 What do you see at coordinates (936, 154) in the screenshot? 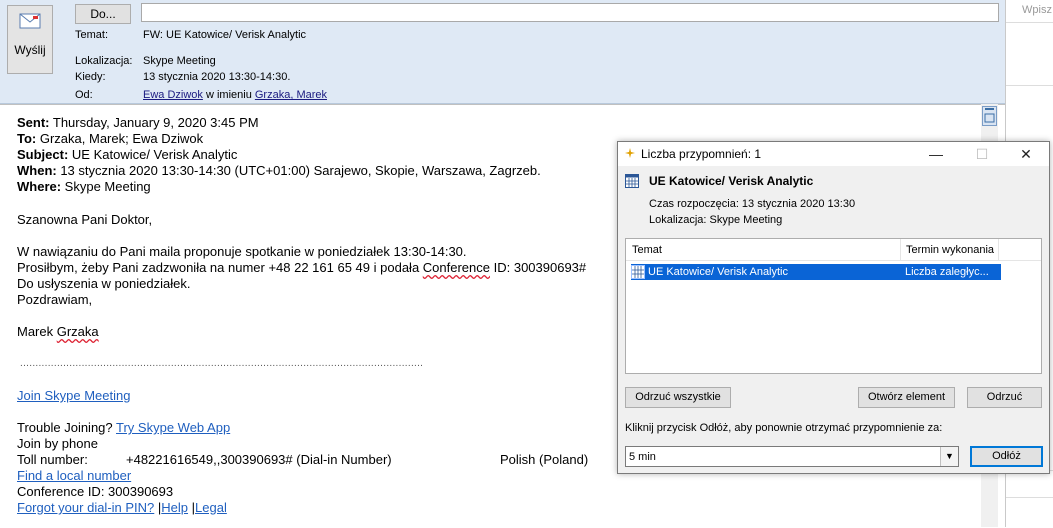
I see `minimize-button: —` at bounding box center [936, 154].